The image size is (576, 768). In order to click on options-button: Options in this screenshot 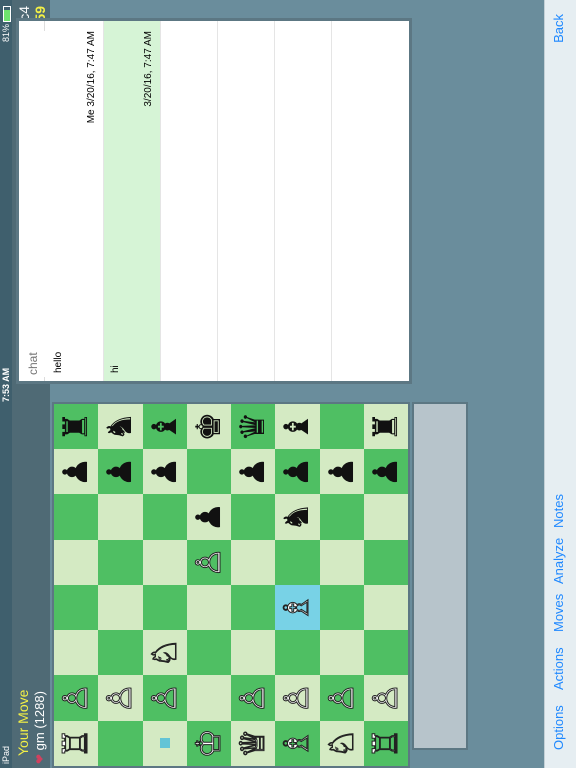, I will do `click(558, 727)`.